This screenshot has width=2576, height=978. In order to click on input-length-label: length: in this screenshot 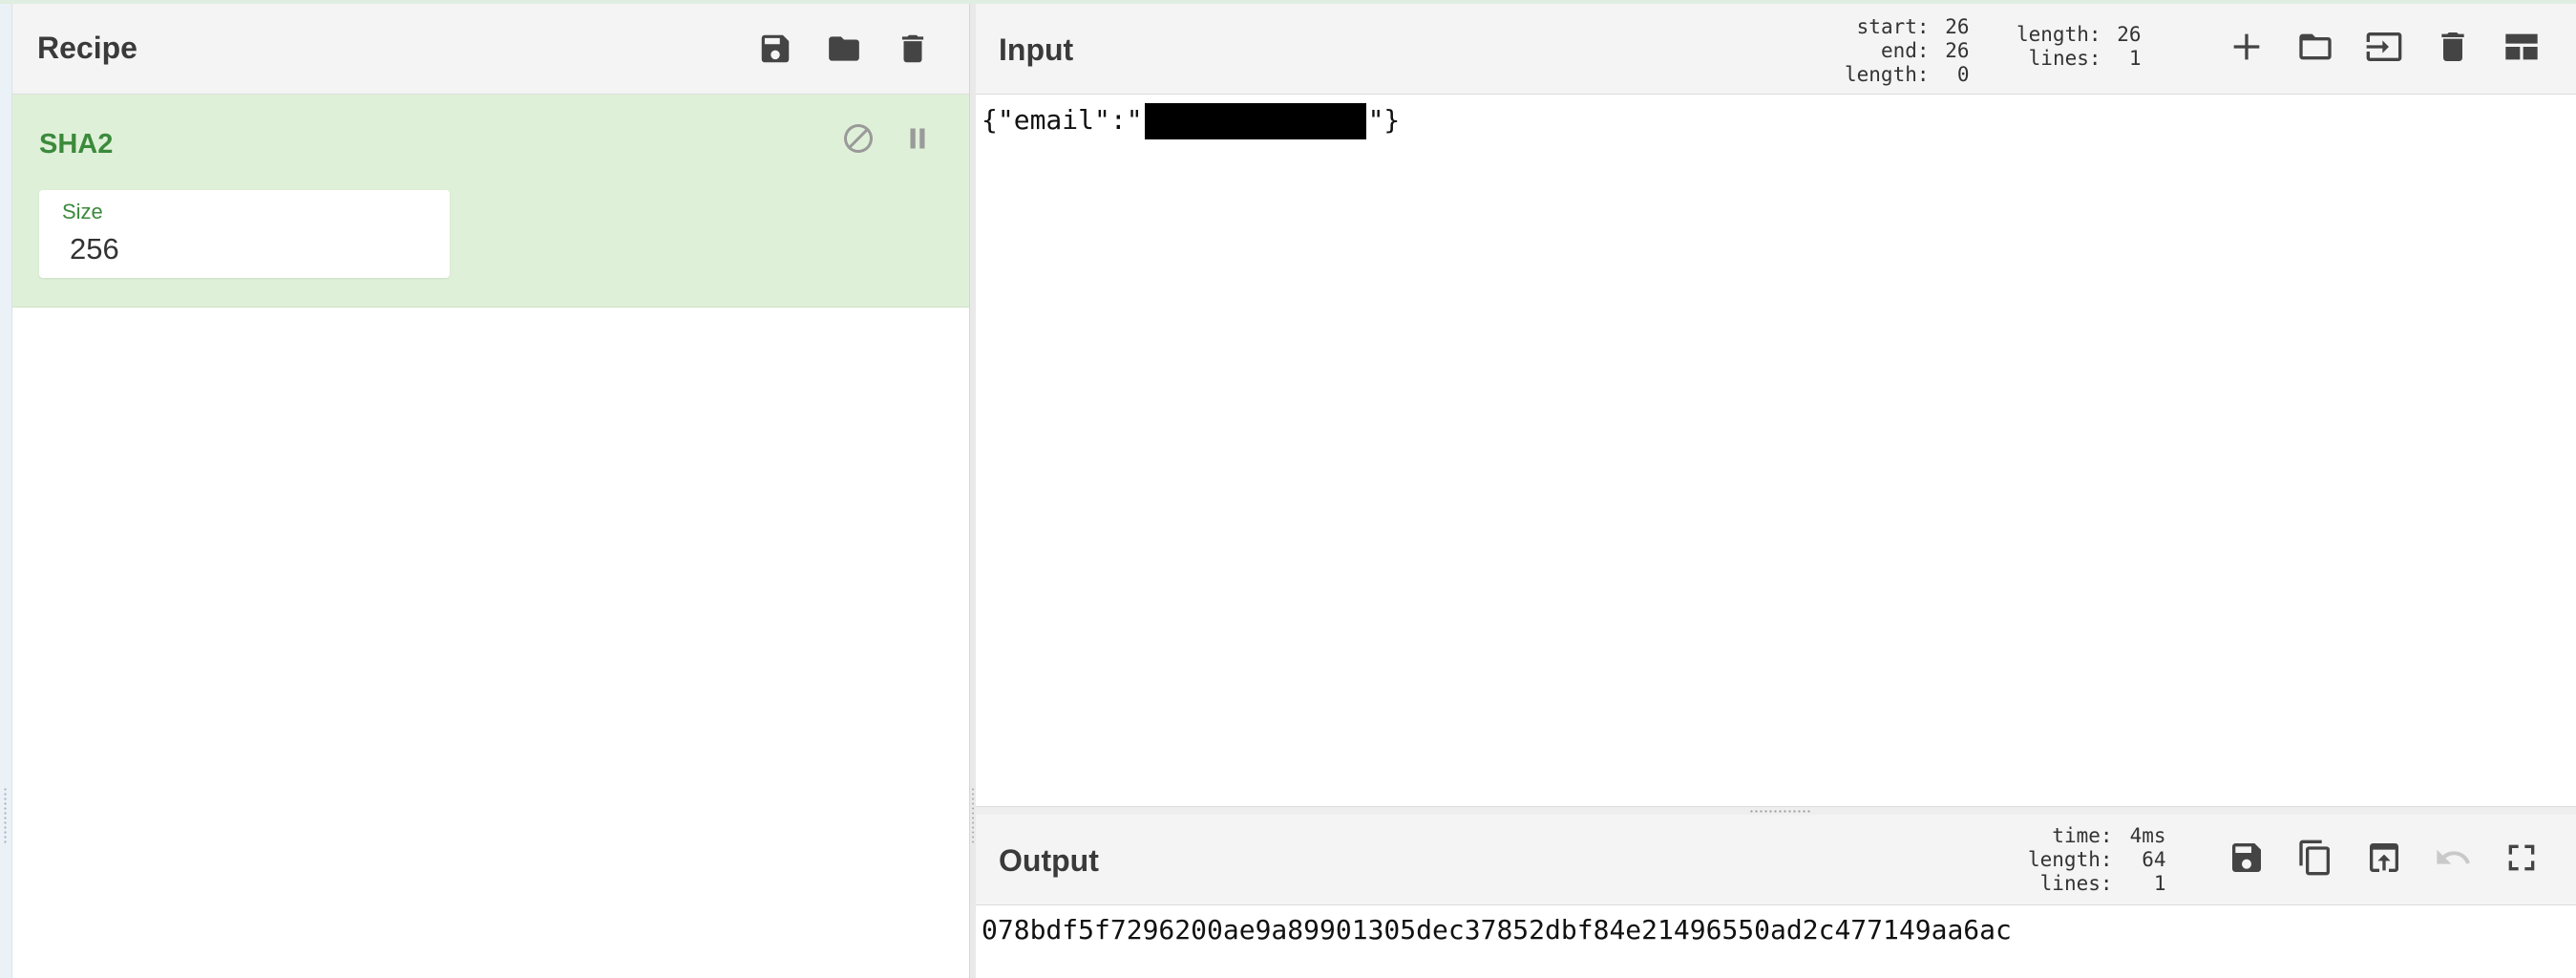, I will do `click(2058, 35)`.